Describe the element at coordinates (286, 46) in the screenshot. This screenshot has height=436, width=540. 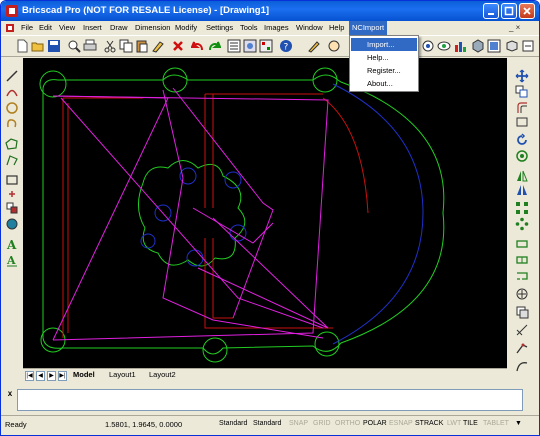
I see `help-icon: ?` at that location.